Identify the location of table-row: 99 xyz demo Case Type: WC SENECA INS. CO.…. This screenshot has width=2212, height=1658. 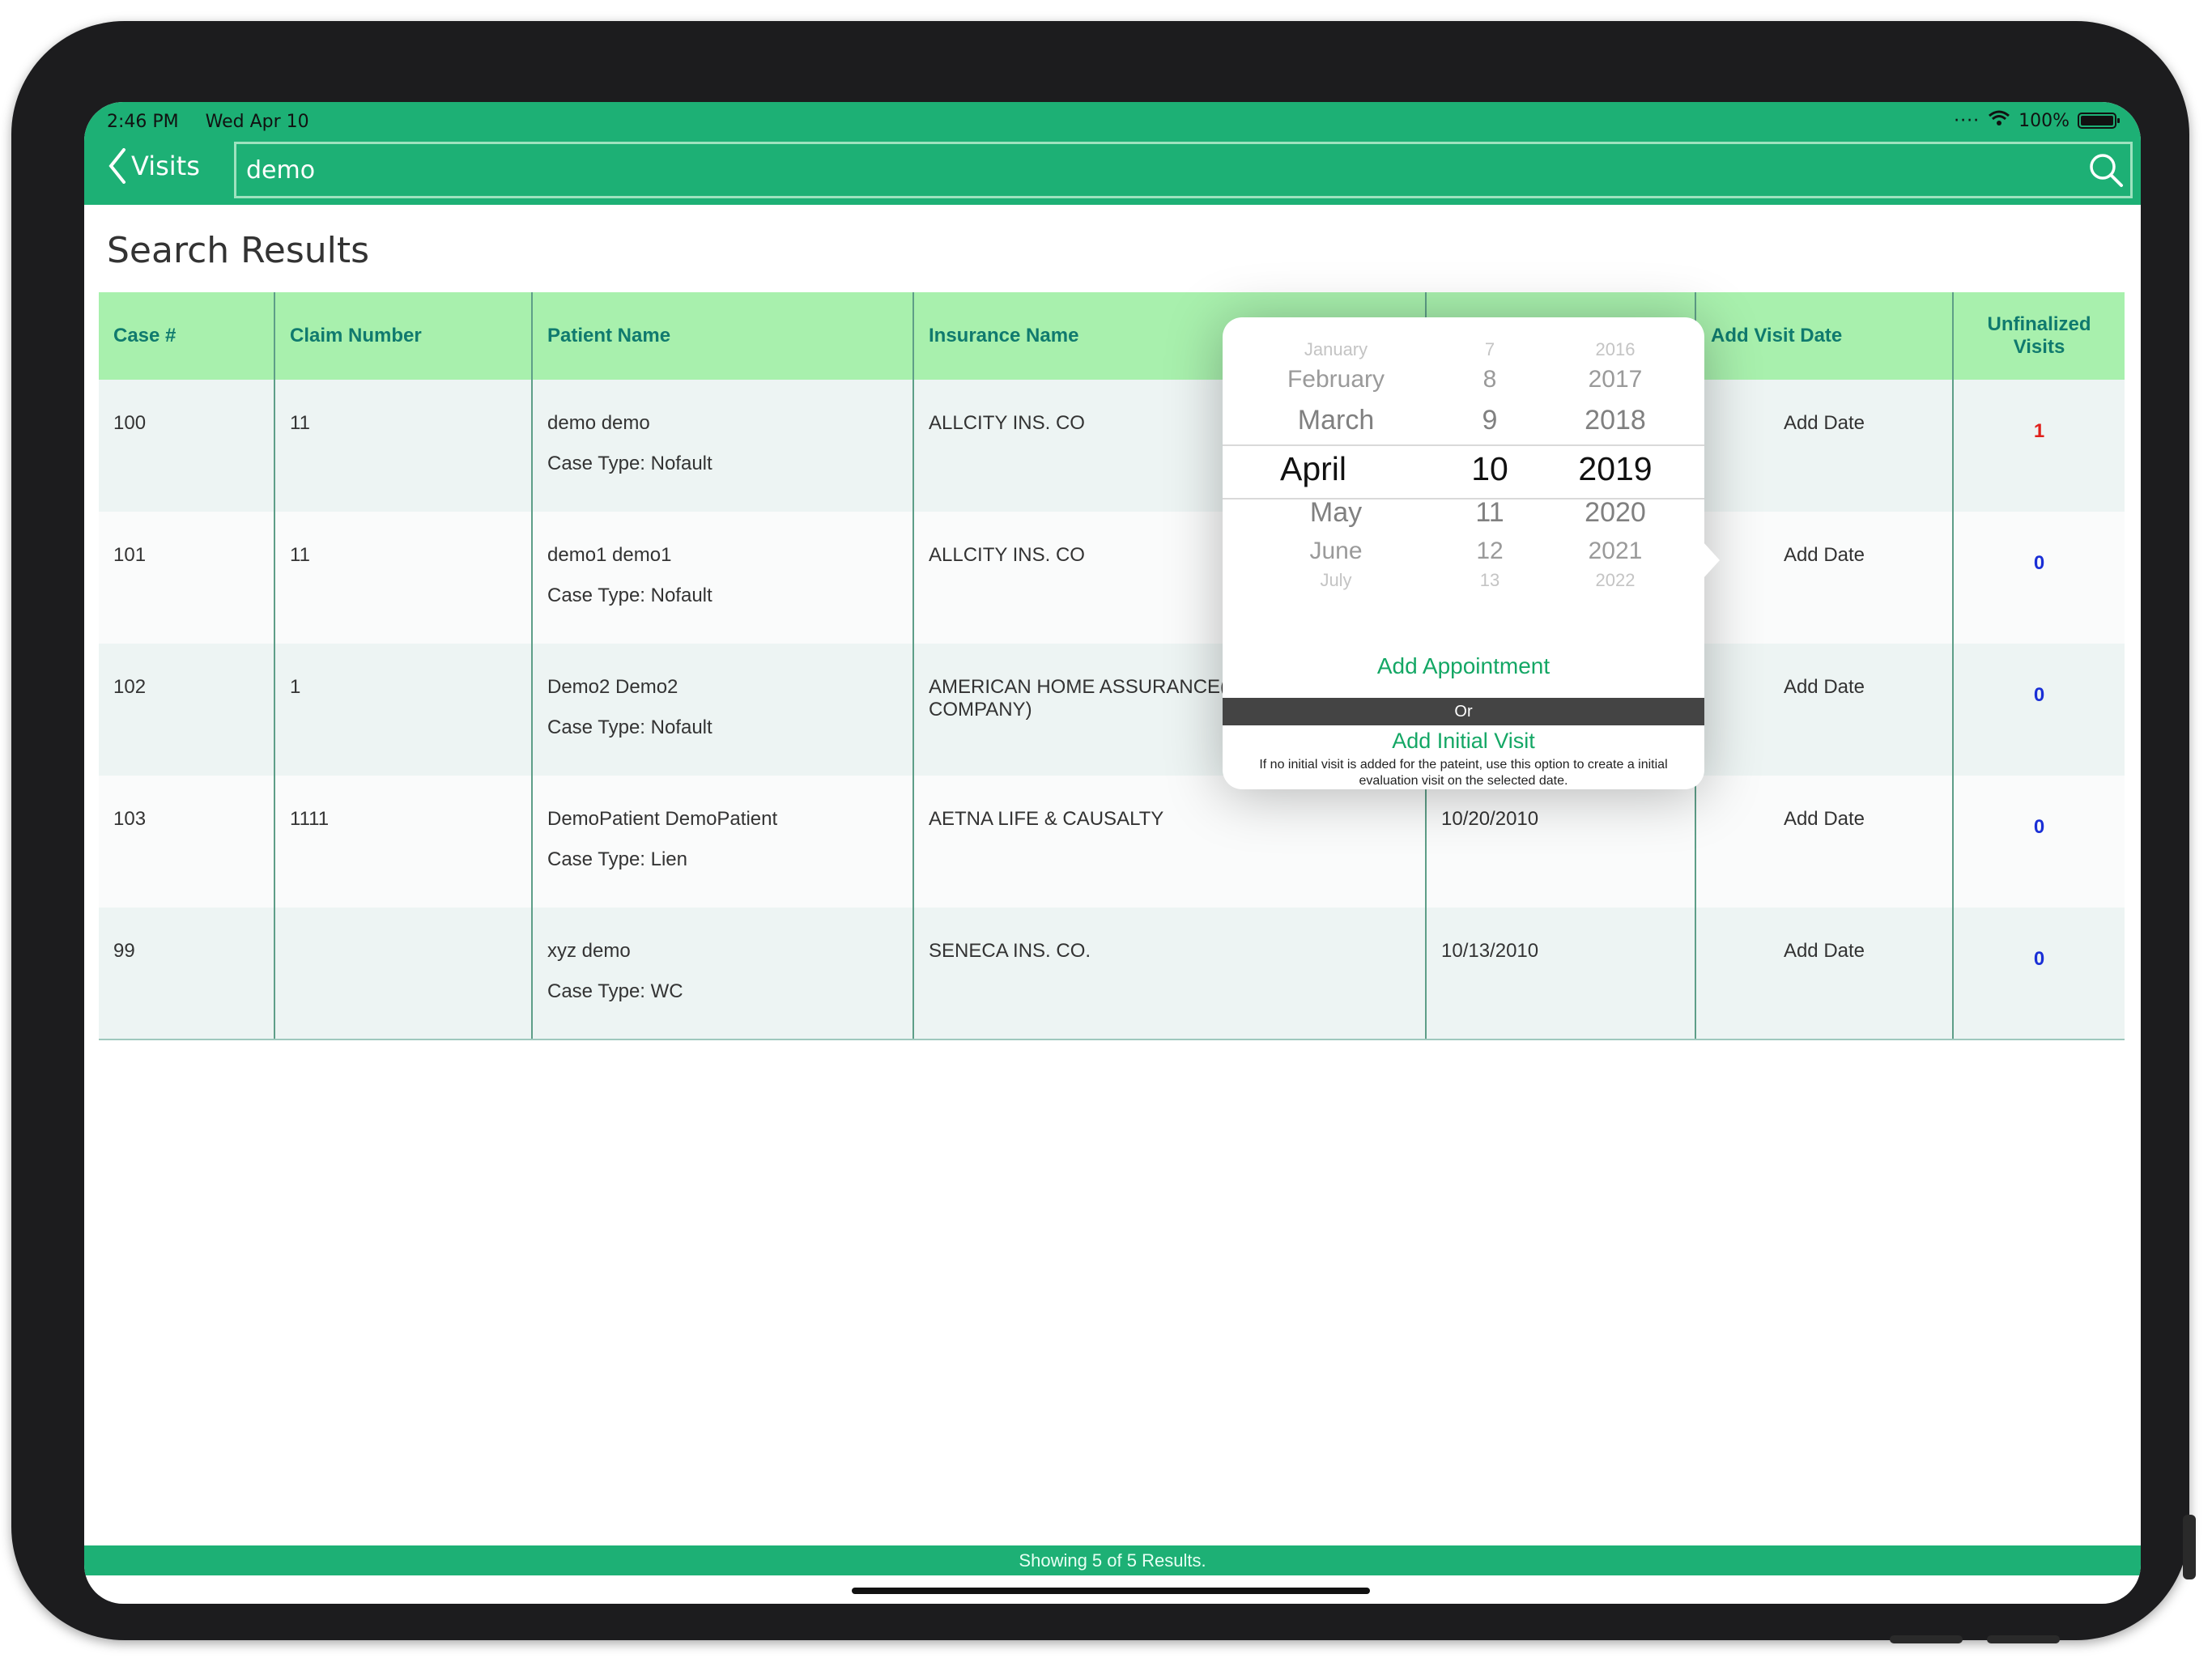
(1112, 974).